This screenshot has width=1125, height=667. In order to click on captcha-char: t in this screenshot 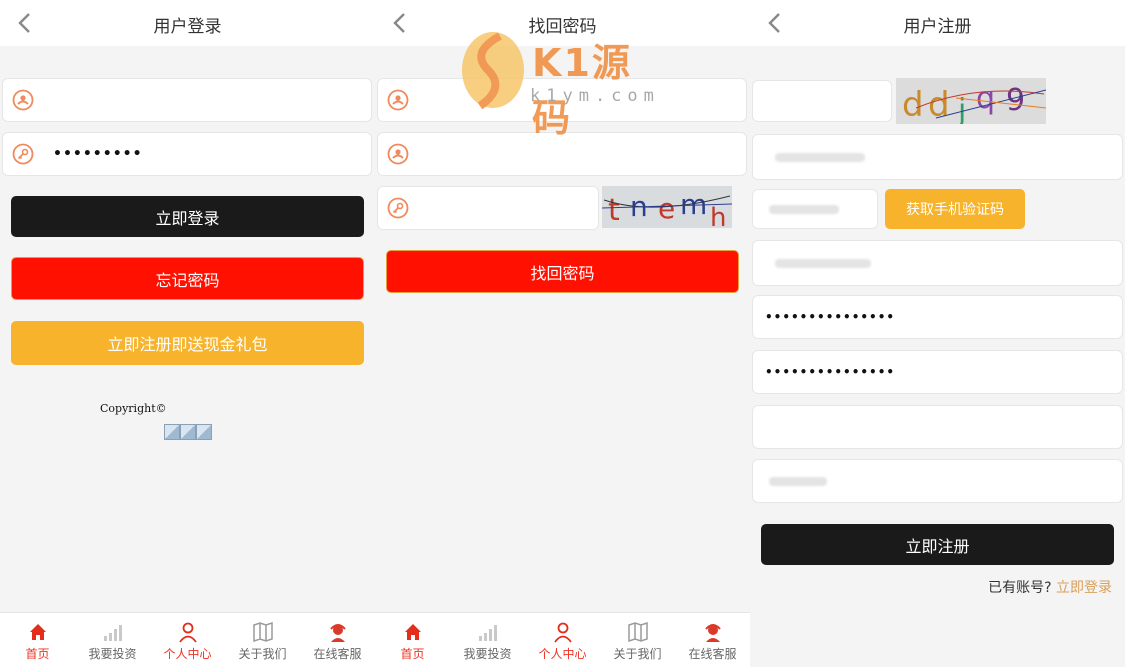, I will do `click(614, 210)`.